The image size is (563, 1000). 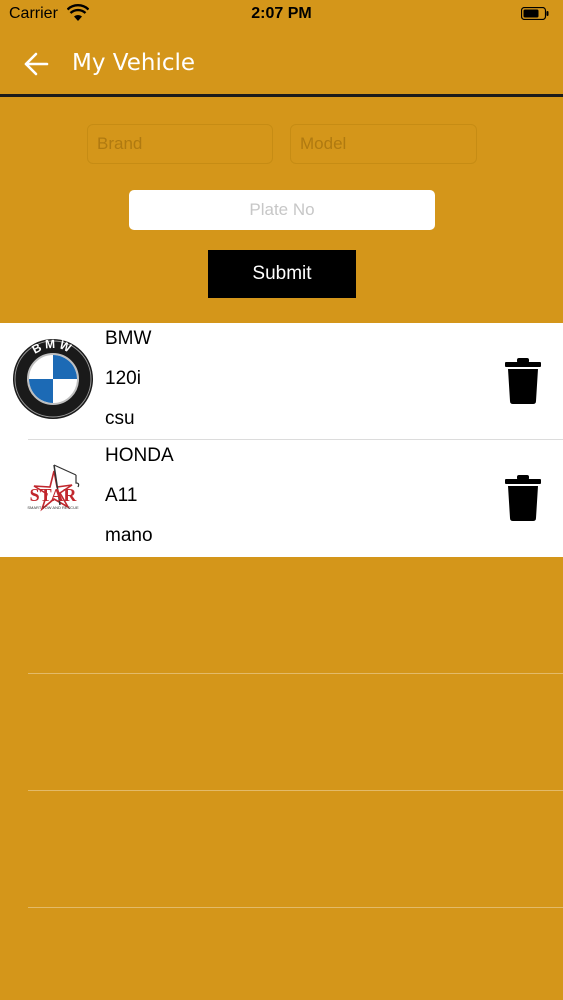 I want to click on bmw-logo-icon: BMW, so click(x=53, y=378).